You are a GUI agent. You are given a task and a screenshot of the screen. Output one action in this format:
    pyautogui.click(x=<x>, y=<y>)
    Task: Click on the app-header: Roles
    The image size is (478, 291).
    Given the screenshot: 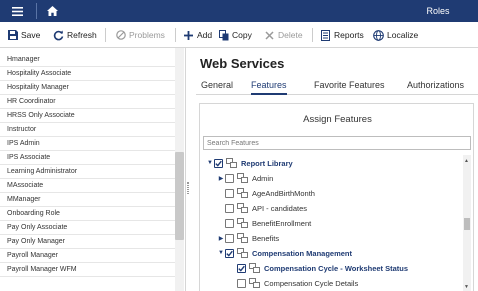 What is the action you would take?
    pyautogui.click(x=239, y=11)
    